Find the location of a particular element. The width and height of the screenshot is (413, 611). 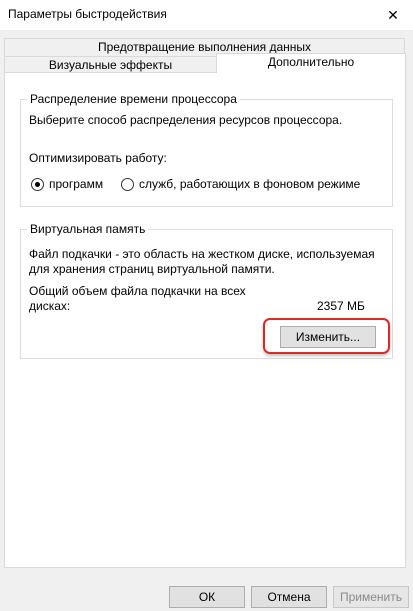

cancel-button: Отмена is located at coordinates (289, 597).